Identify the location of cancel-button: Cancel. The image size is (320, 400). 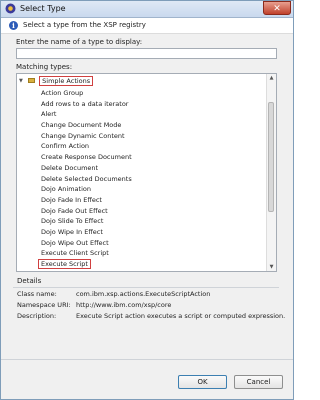
(258, 382).